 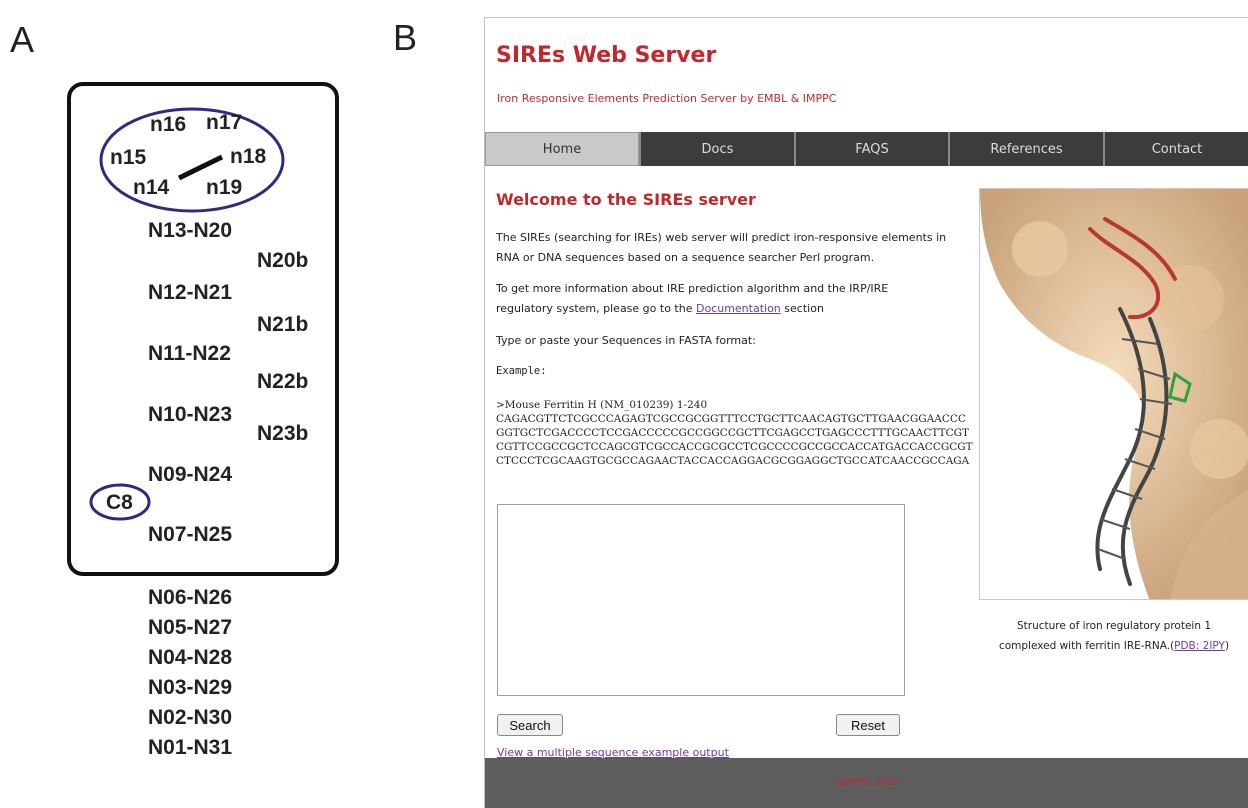 What do you see at coordinates (190, 717) in the screenshot?
I see `base-pair: N02-N30` at bounding box center [190, 717].